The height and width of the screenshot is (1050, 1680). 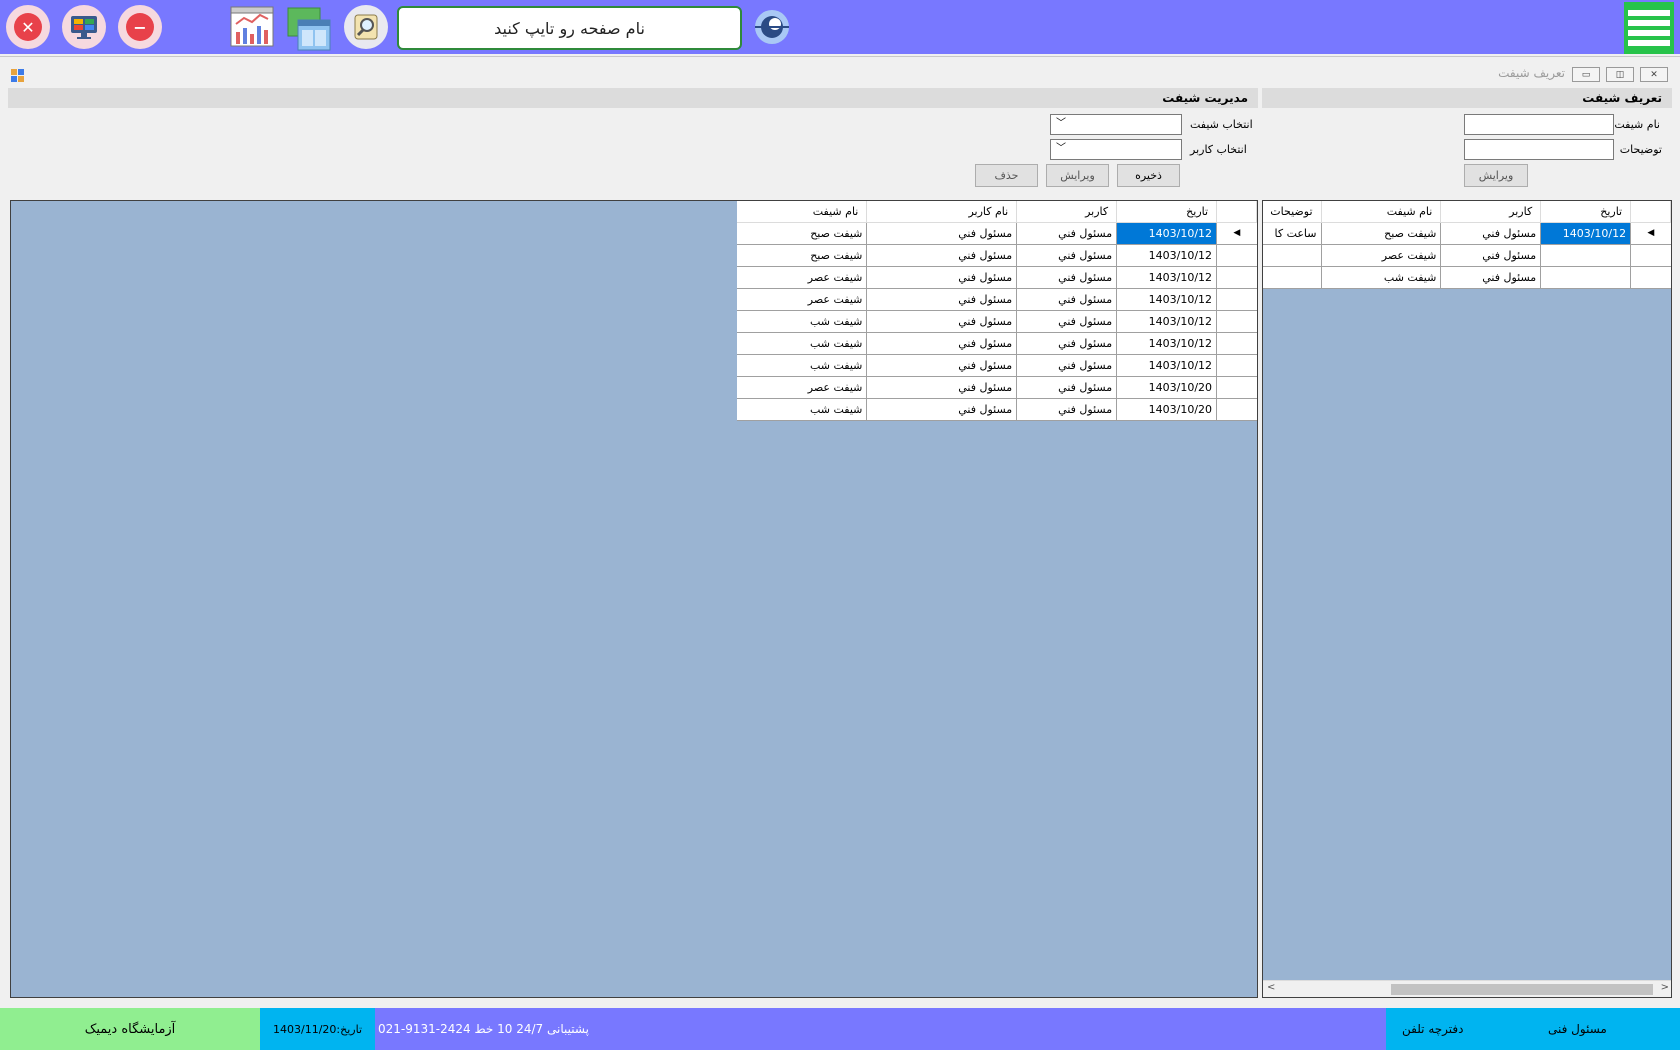 I want to click on desktop-button, so click(x=84, y=27).